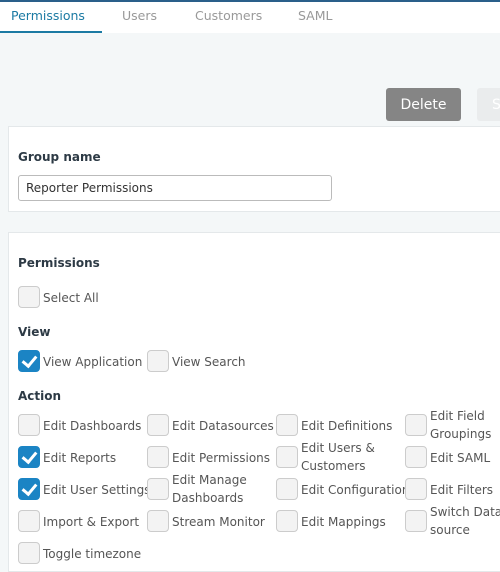  Describe the element at coordinates (228, 15) in the screenshot. I see `tab-customers: Customers` at that location.